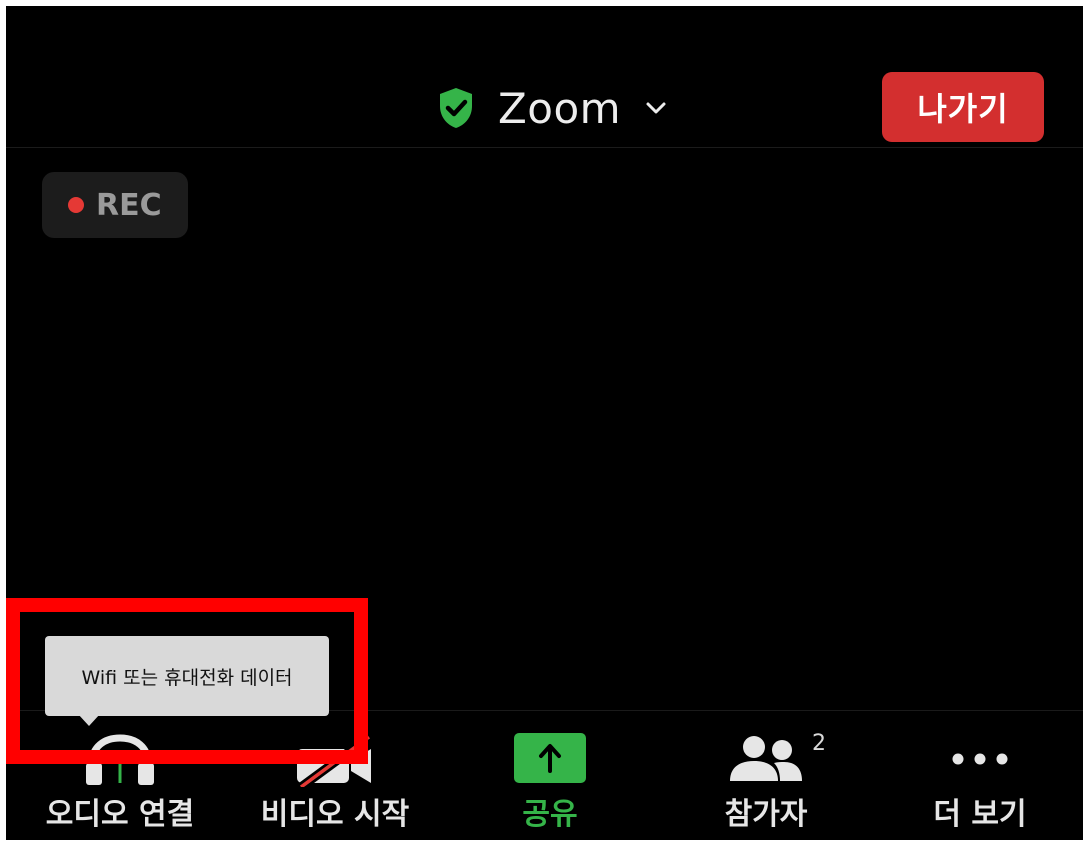 This screenshot has height=844, width=1087. What do you see at coordinates (766, 814) in the screenshot?
I see `participants-label: 참가자` at bounding box center [766, 814].